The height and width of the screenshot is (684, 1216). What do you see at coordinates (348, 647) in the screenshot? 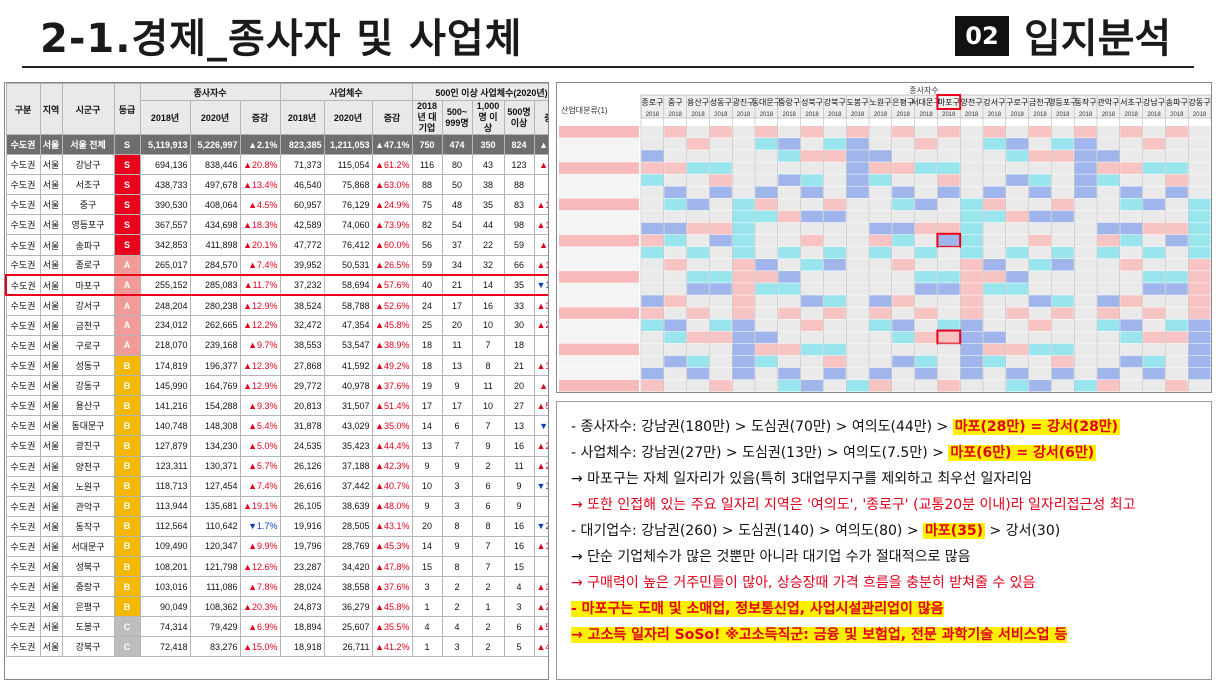
I see `cell-b20: 26,711` at bounding box center [348, 647].